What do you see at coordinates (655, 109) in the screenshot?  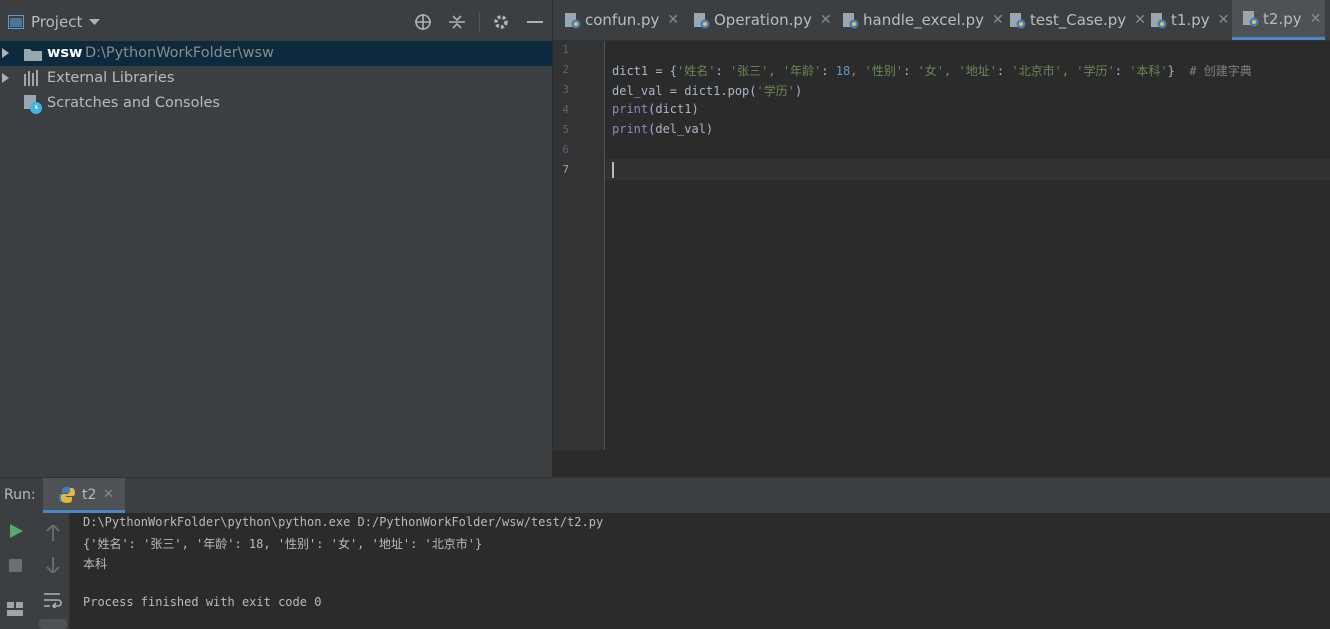 I see `code-line-4: print(dict1)` at bounding box center [655, 109].